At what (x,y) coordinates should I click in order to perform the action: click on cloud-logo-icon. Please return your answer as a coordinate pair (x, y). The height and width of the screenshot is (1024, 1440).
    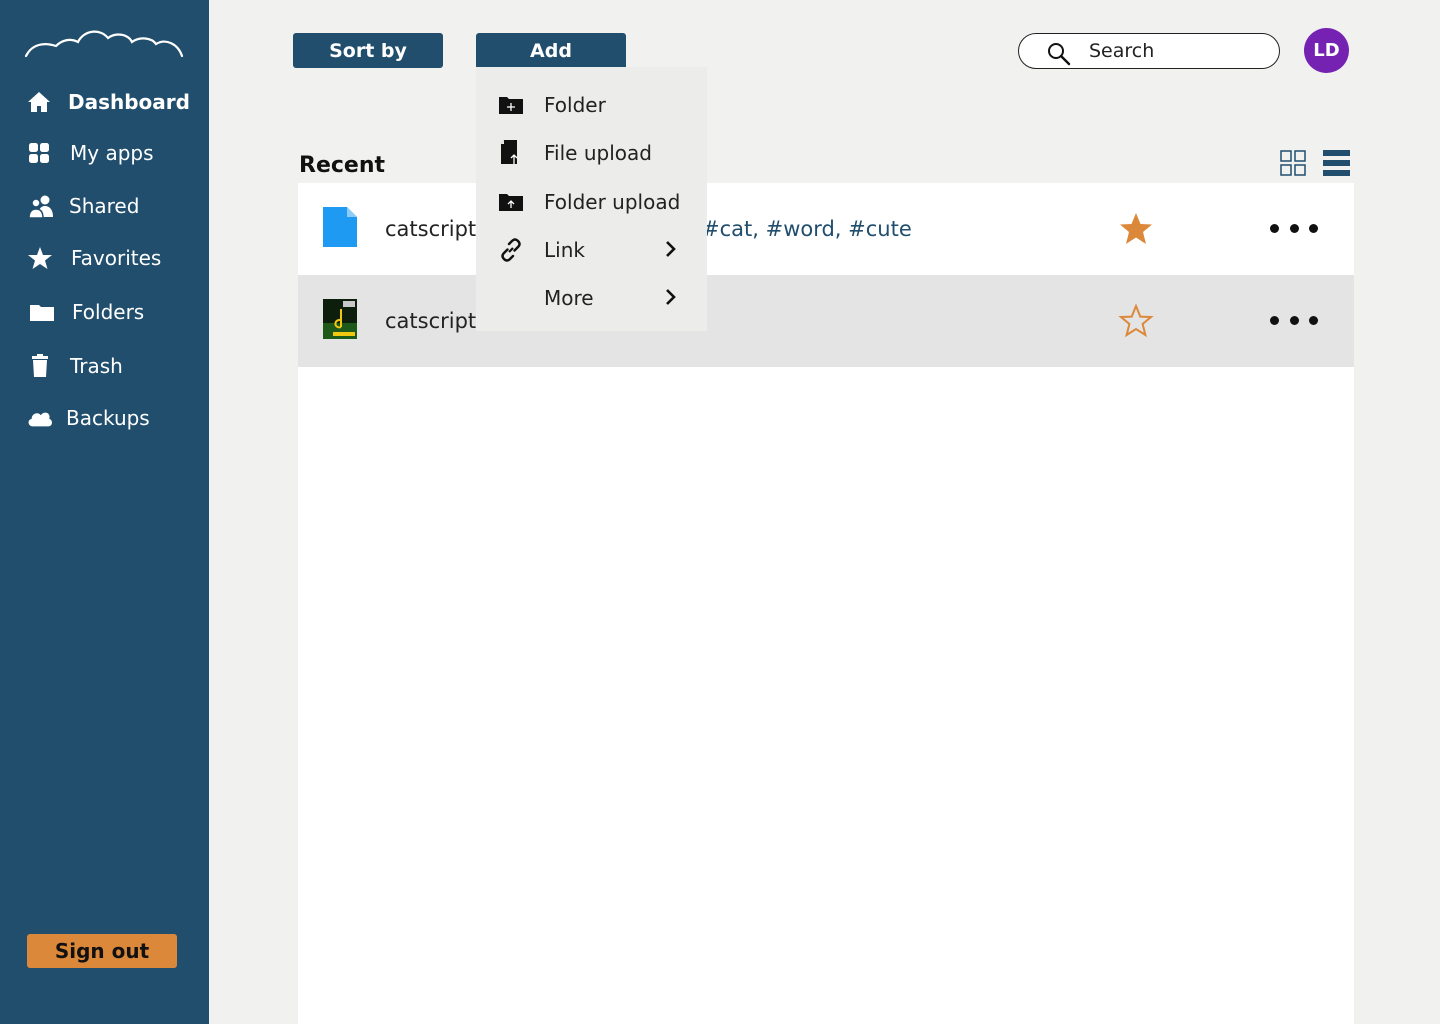
    Looking at the image, I should click on (104, 43).